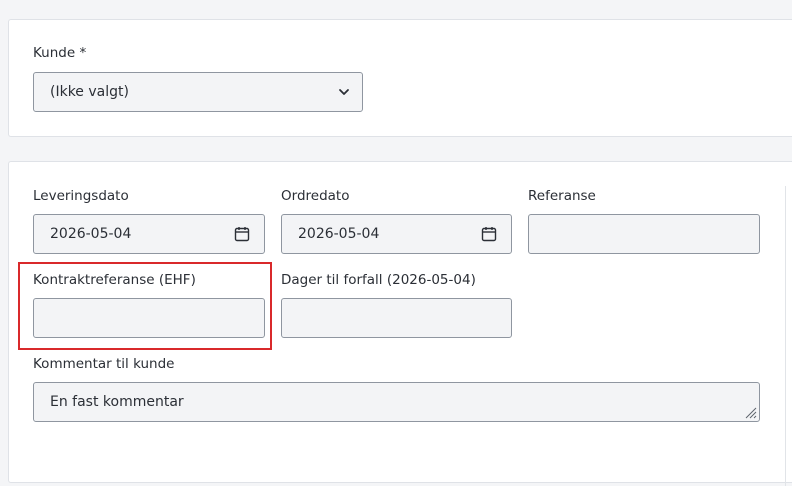  Describe the element at coordinates (562, 196) in the screenshot. I see `reference-label: Referanse` at that location.